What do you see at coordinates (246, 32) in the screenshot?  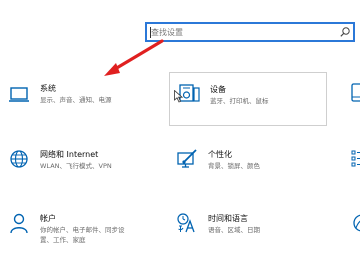 I see `search-input` at bounding box center [246, 32].